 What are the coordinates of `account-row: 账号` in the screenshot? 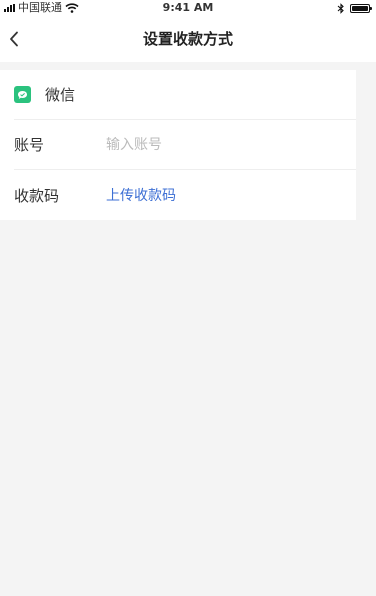 It's located at (185, 145).